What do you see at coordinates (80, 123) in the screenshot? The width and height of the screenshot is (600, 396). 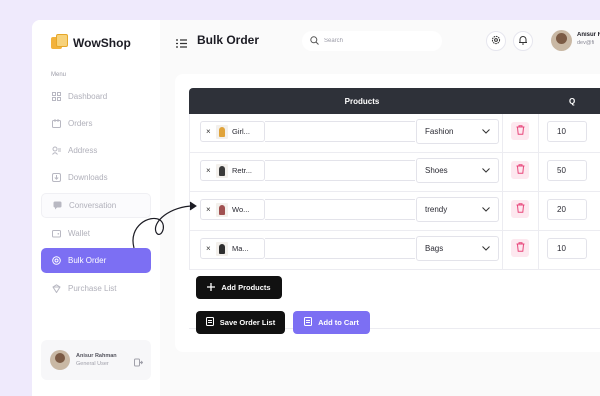 I see `sidebar-item-label: Orders` at bounding box center [80, 123].